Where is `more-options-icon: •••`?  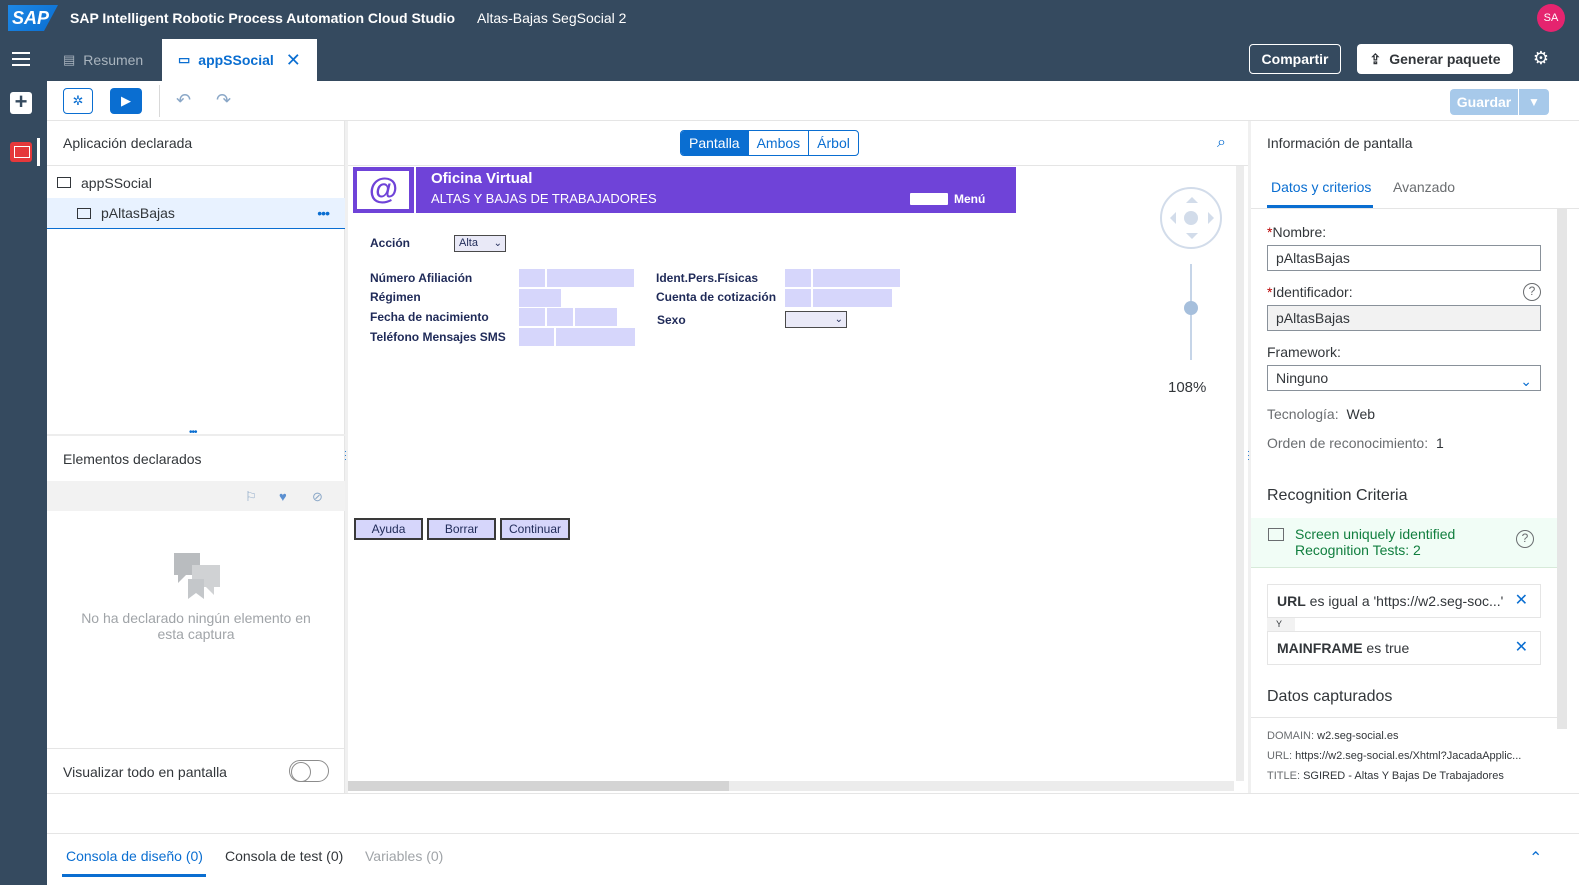 more-options-icon: ••• is located at coordinates (323, 213).